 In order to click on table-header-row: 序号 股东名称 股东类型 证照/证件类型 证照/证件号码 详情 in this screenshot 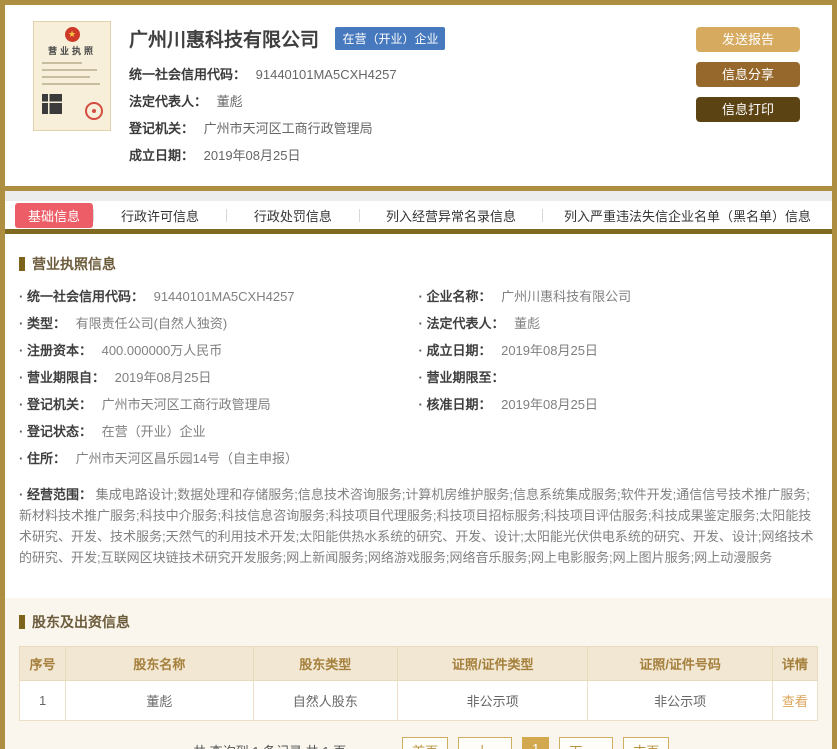, I will do `click(418, 663)`.